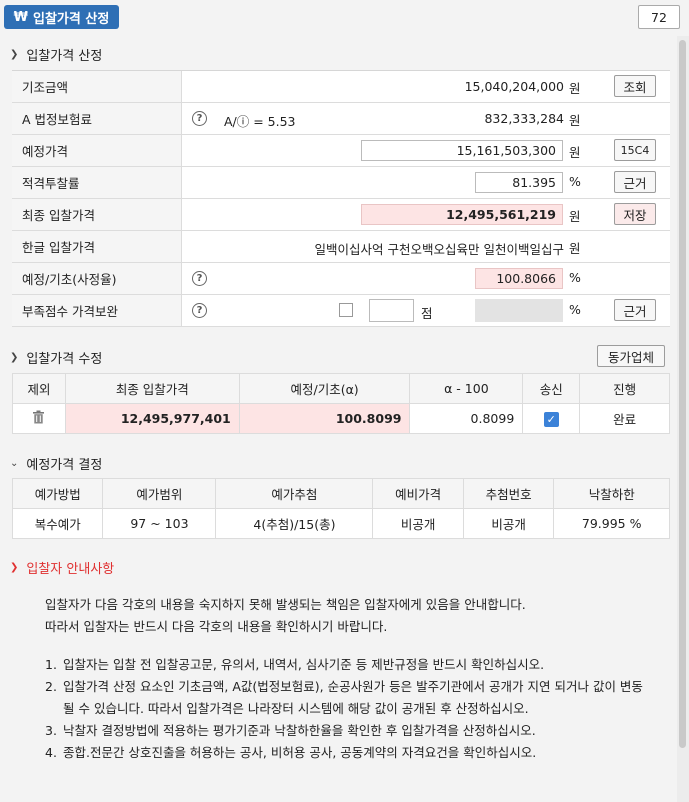 The width and height of the screenshot is (689, 802). Describe the element at coordinates (294, 493) in the screenshot. I see `col-draw: 예가추첨` at that location.